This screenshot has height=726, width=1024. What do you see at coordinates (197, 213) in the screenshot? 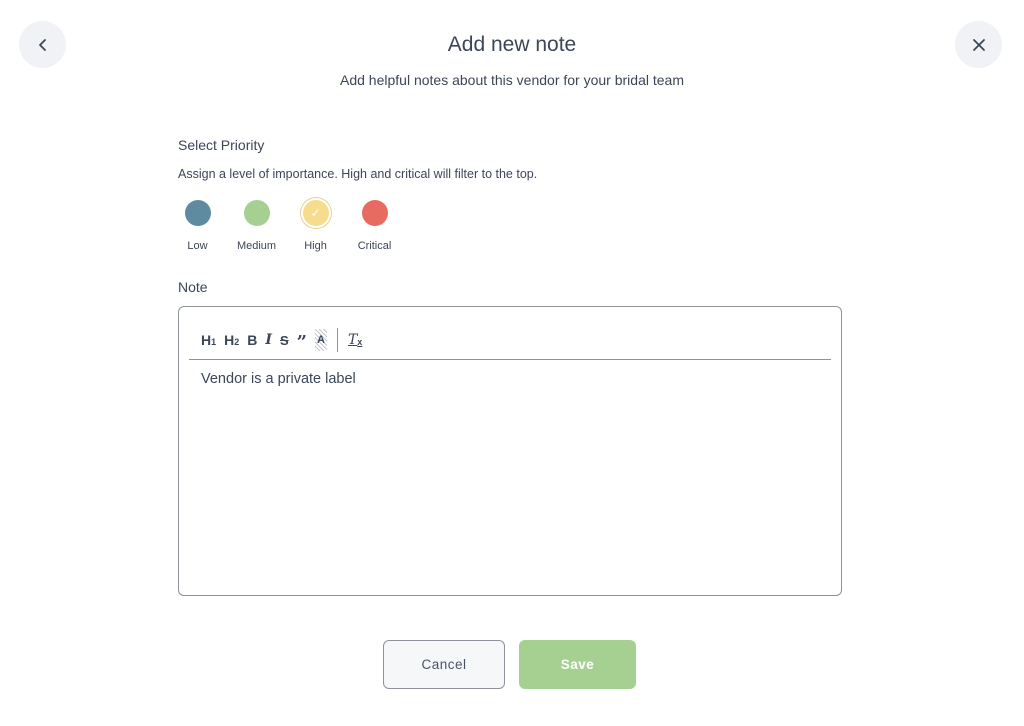
I see `priority-dot-low` at bounding box center [197, 213].